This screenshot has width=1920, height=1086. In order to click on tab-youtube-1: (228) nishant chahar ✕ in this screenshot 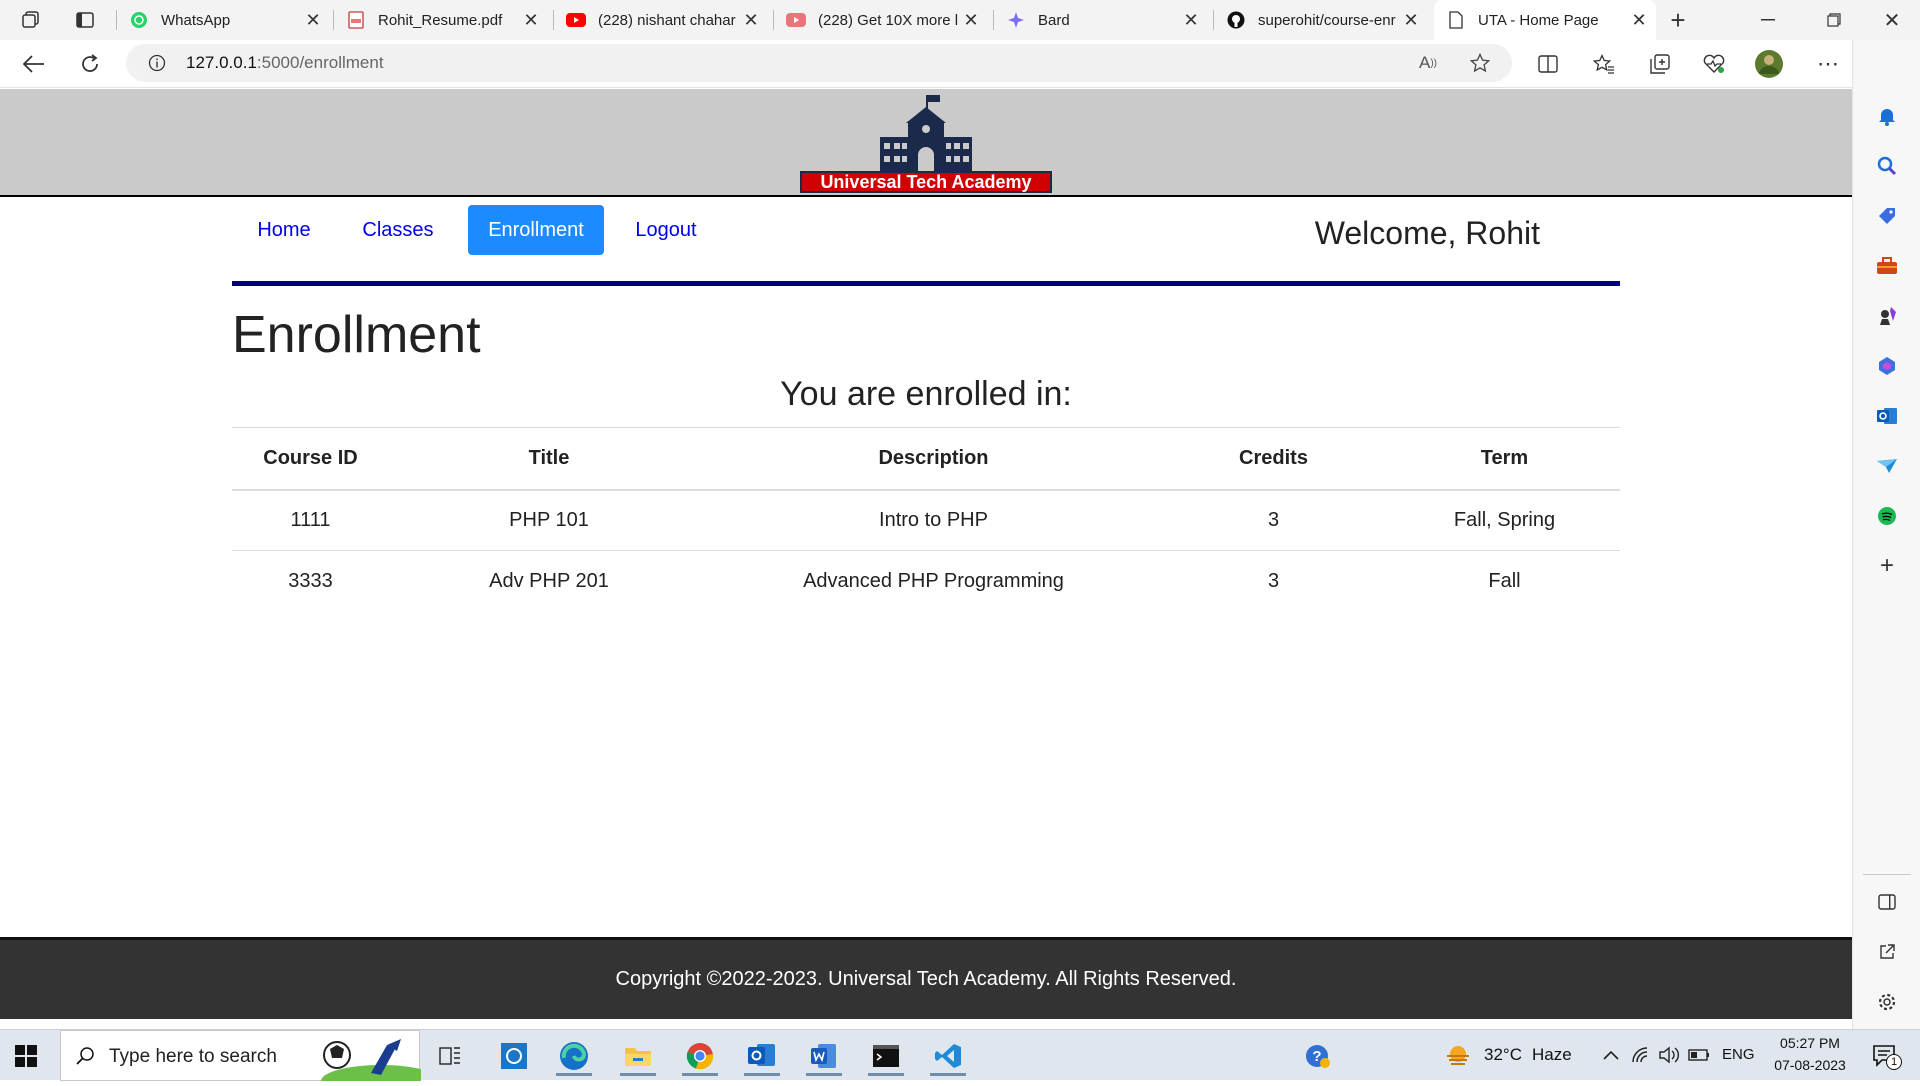, I will do `click(661, 20)`.